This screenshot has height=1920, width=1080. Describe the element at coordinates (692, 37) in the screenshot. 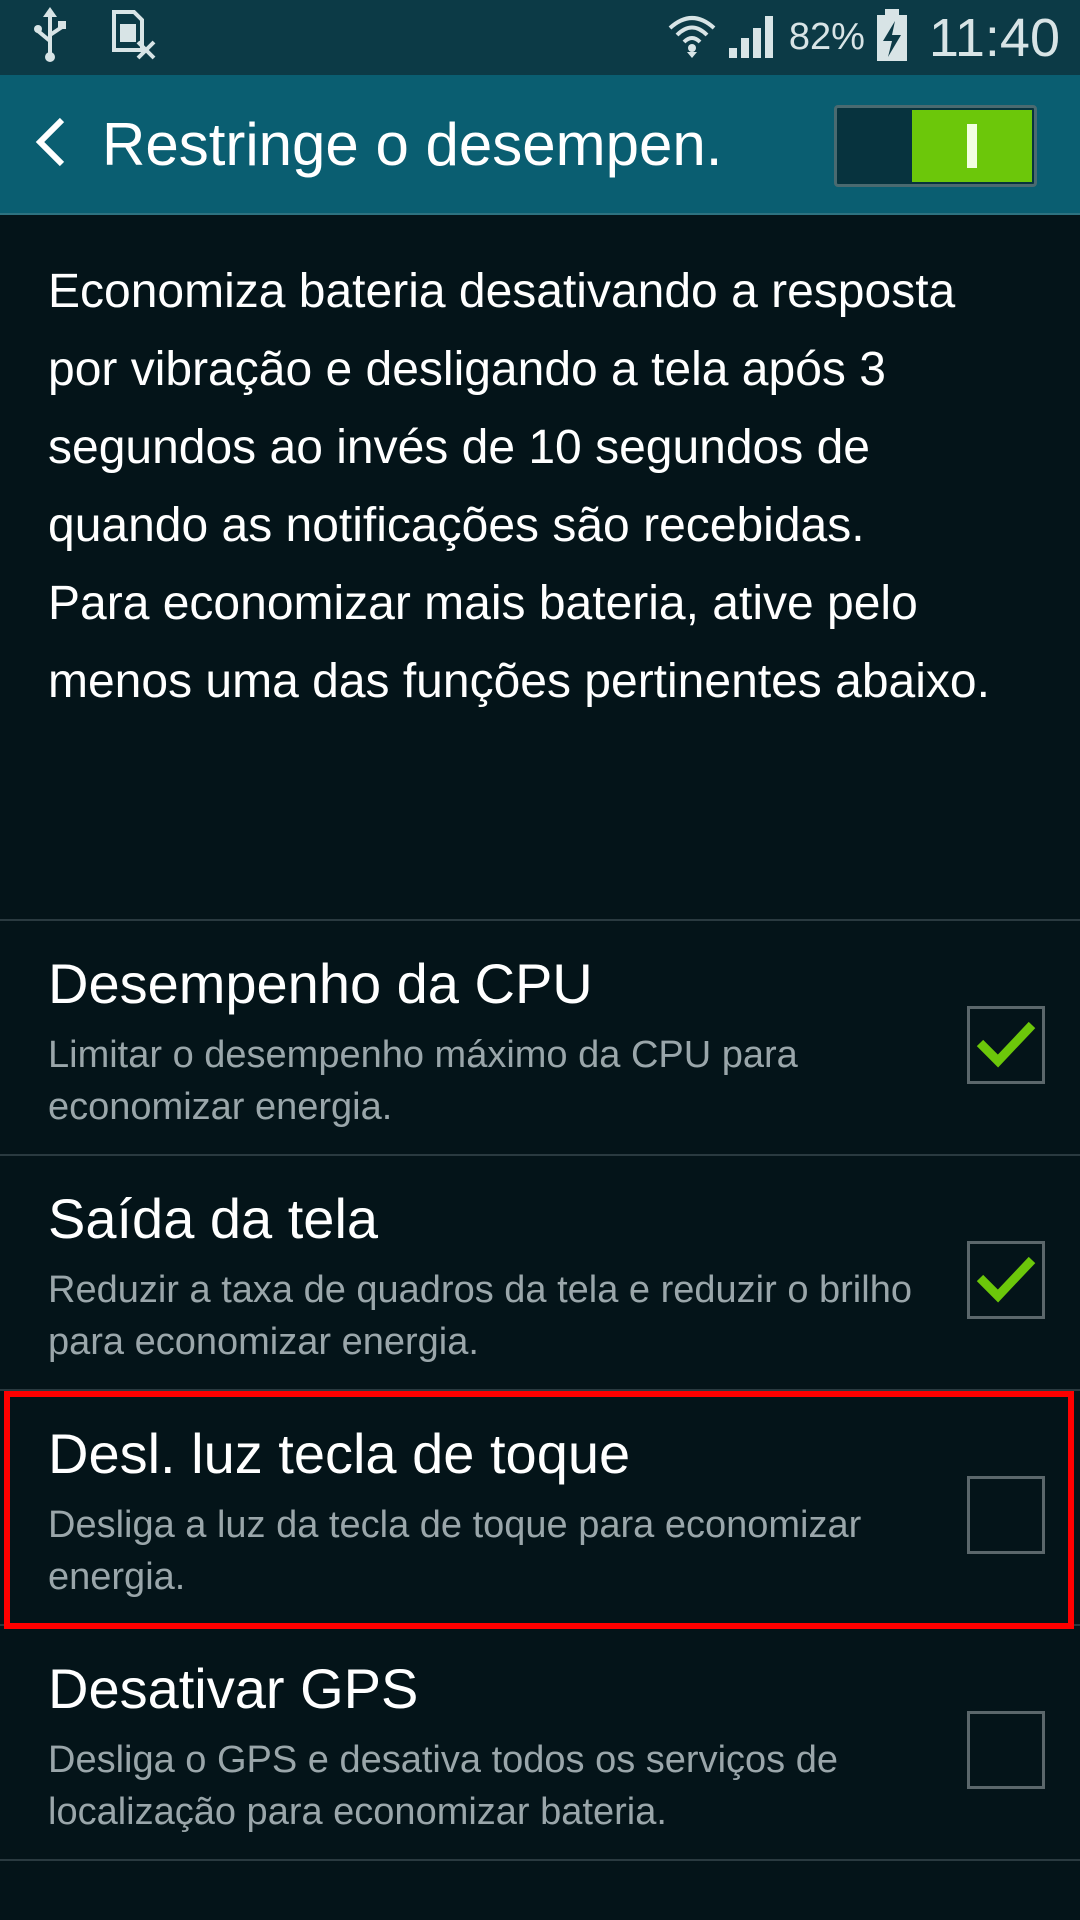

I see `wifi-icon` at that location.